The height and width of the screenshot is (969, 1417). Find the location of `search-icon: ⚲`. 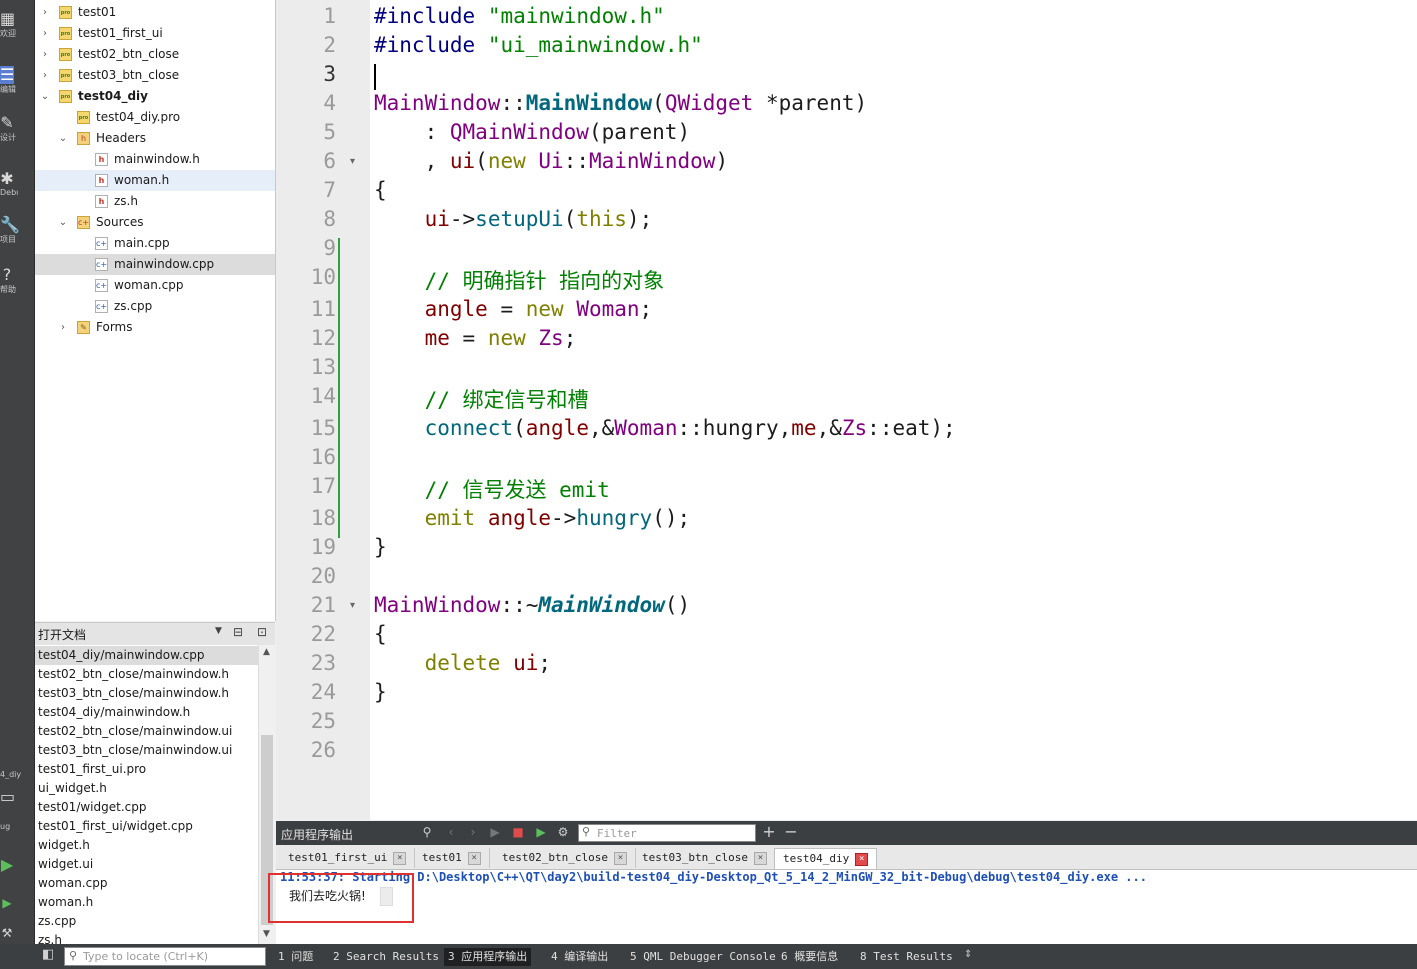

search-icon: ⚲ is located at coordinates (73, 955).